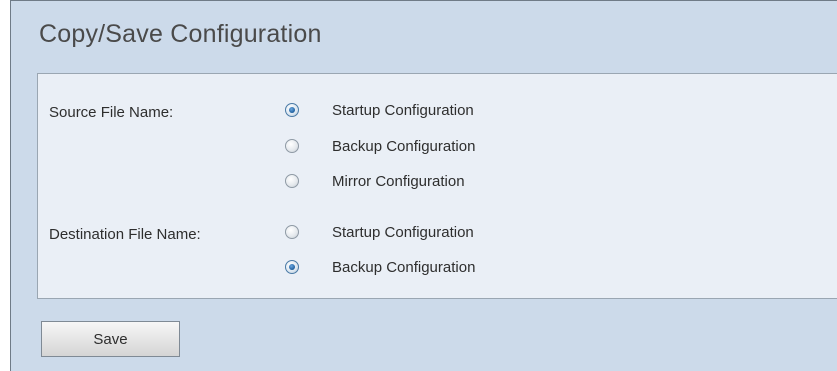  I want to click on destination-startup-label: Startup Configuration, so click(403, 232).